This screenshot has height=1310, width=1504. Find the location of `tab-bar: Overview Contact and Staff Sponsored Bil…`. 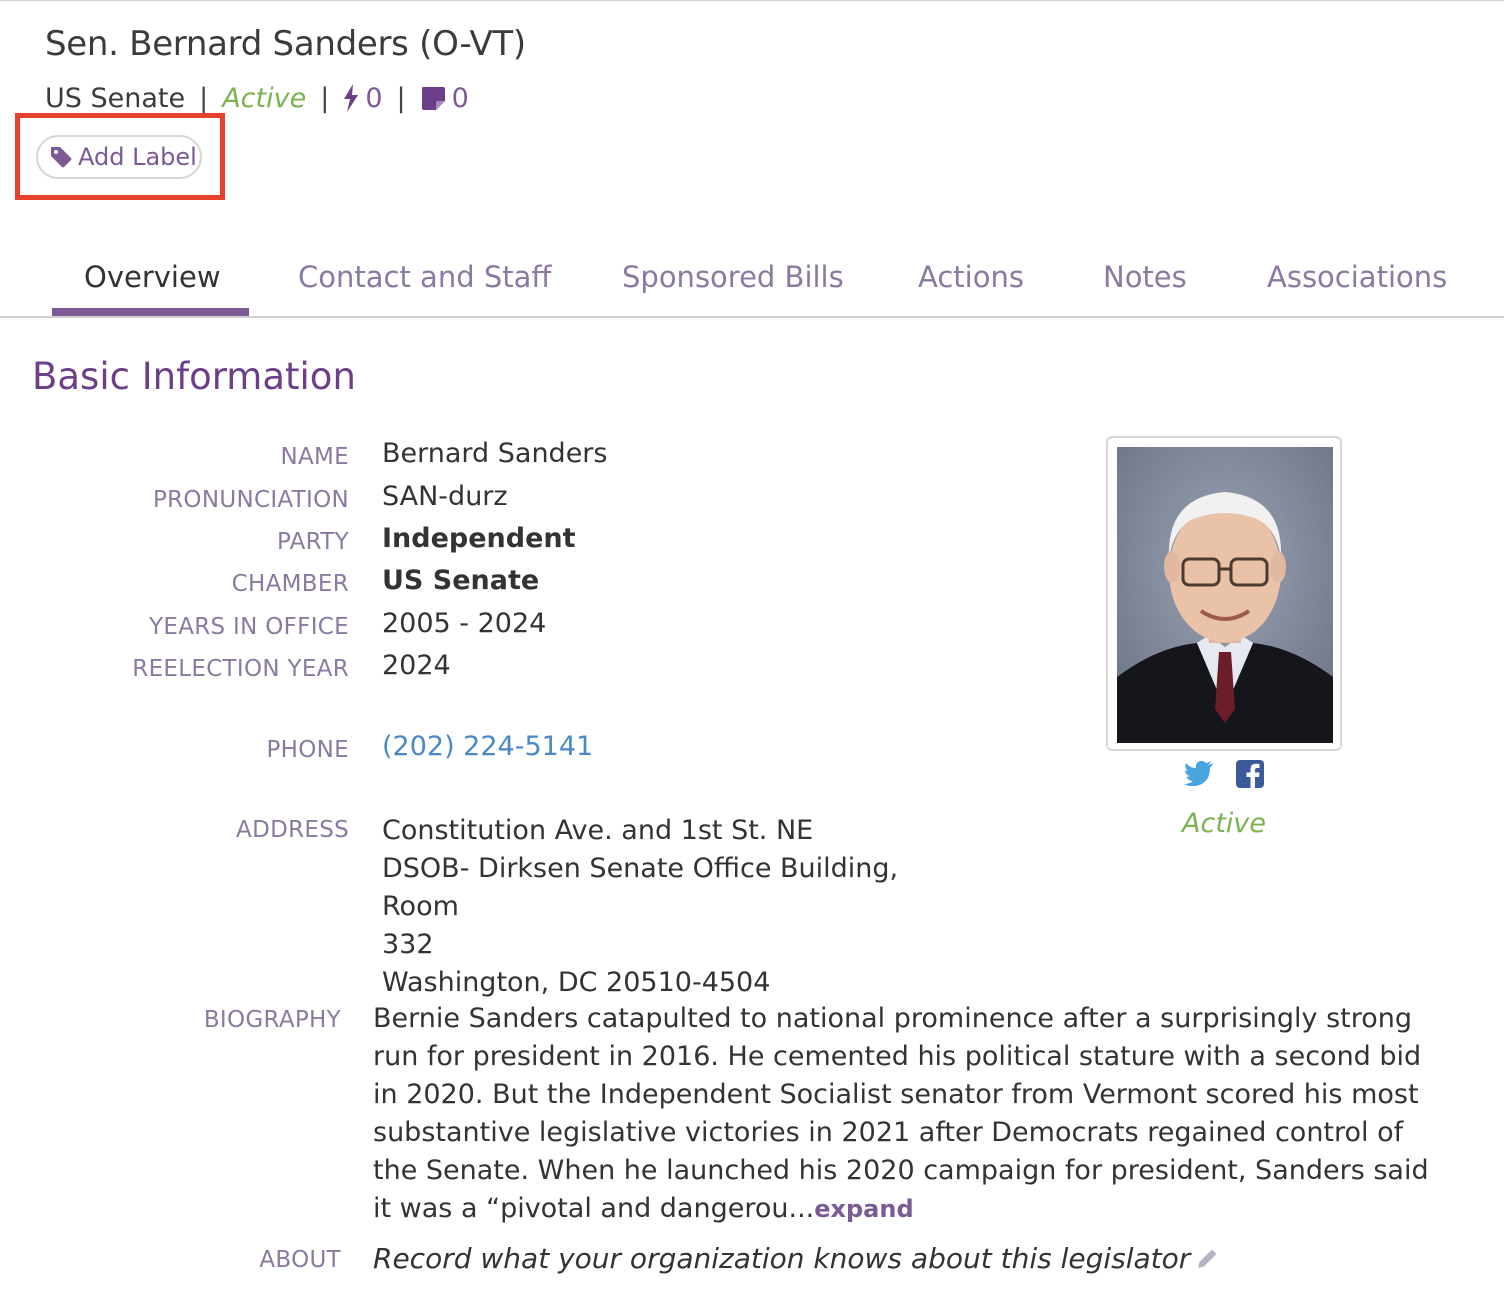

tab-bar: Overview Contact and Staff Sponsored Bil… is located at coordinates (752, 284).